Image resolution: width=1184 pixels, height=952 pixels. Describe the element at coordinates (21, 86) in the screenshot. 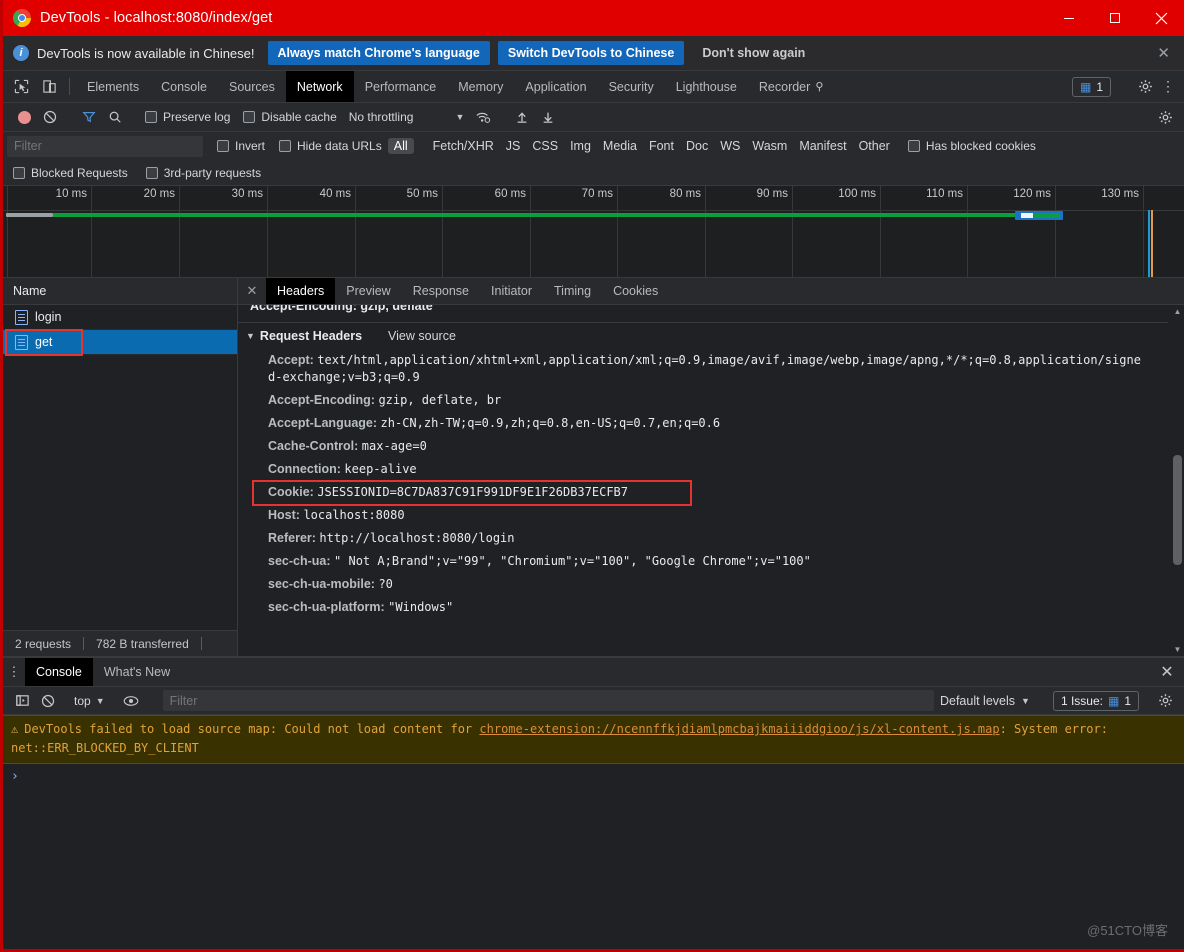

I see `inspect-element-icon` at that location.